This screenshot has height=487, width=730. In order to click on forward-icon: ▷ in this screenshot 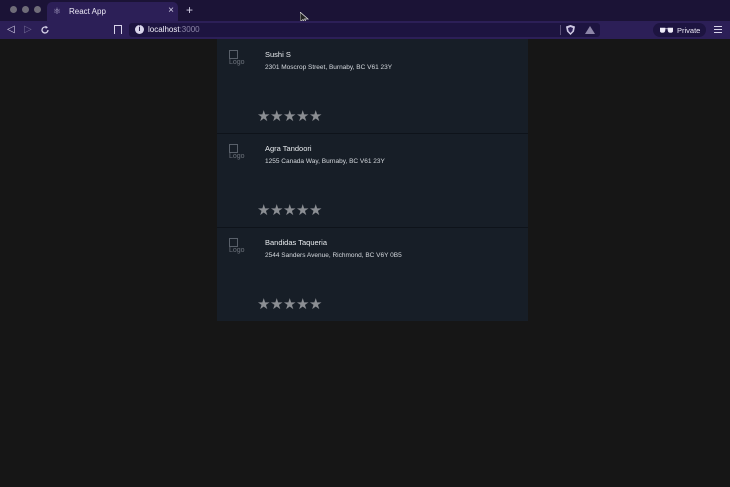, I will do `click(28, 30)`.